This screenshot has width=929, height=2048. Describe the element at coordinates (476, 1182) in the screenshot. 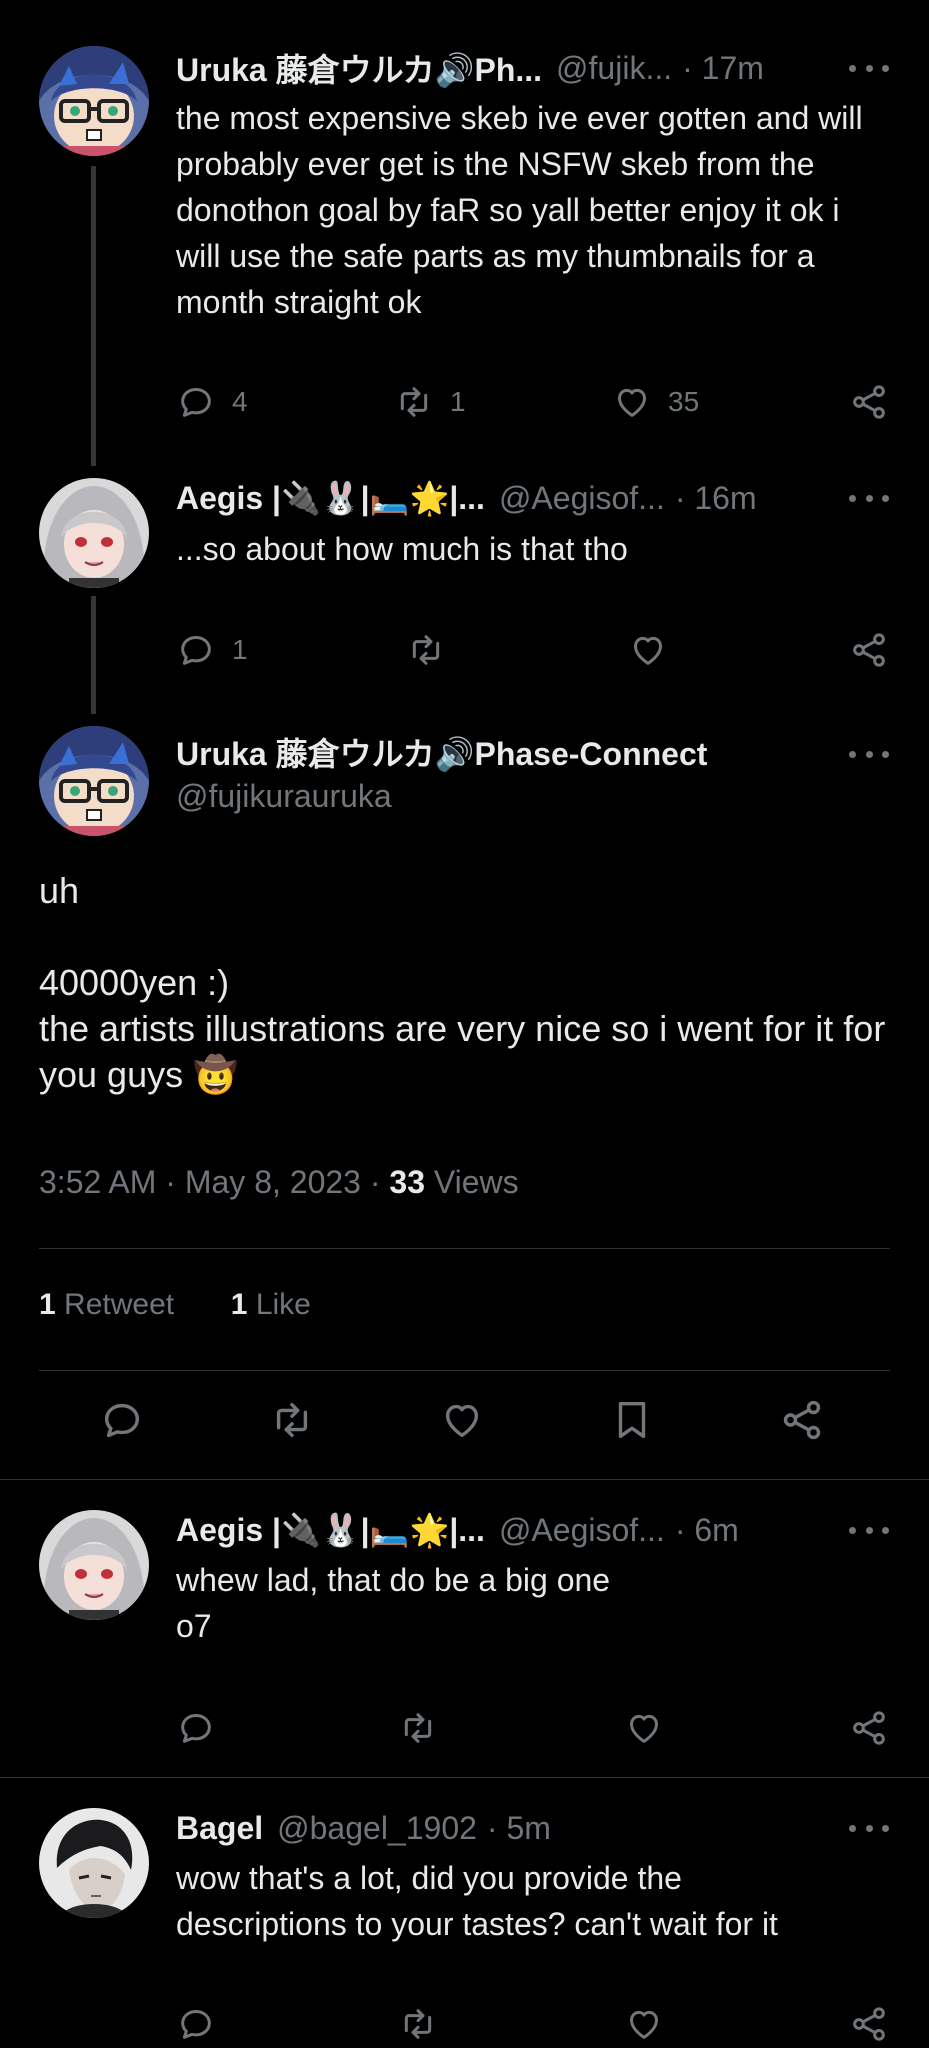

I see `views-label: Views` at that location.